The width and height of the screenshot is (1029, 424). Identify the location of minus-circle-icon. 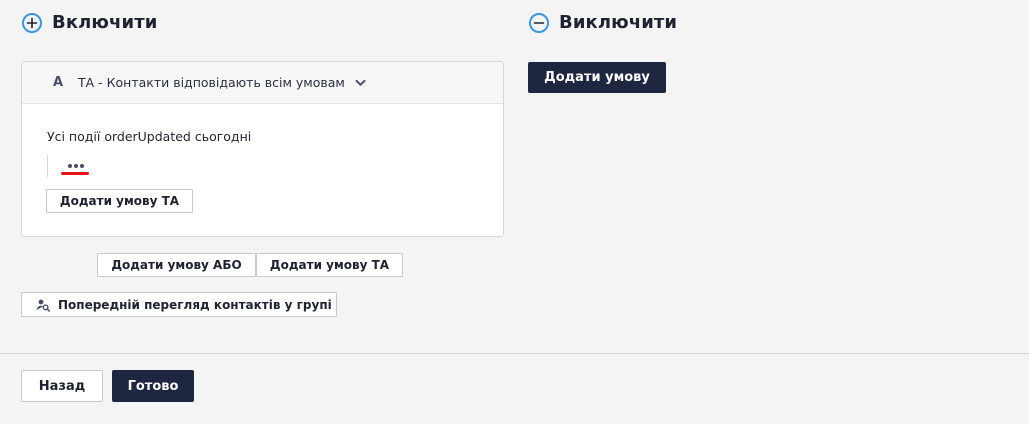
(539, 22).